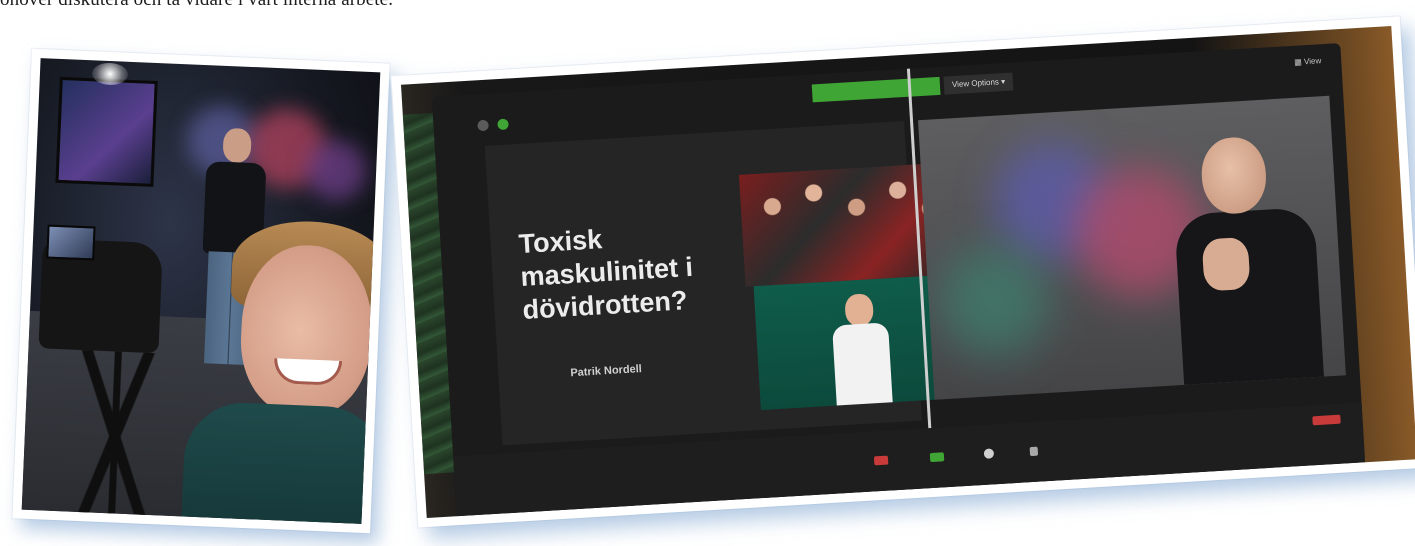 The height and width of the screenshot is (546, 1415). What do you see at coordinates (1034, 451) in the screenshot?
I see `chat-icon` at bounding box center [1034, 451].